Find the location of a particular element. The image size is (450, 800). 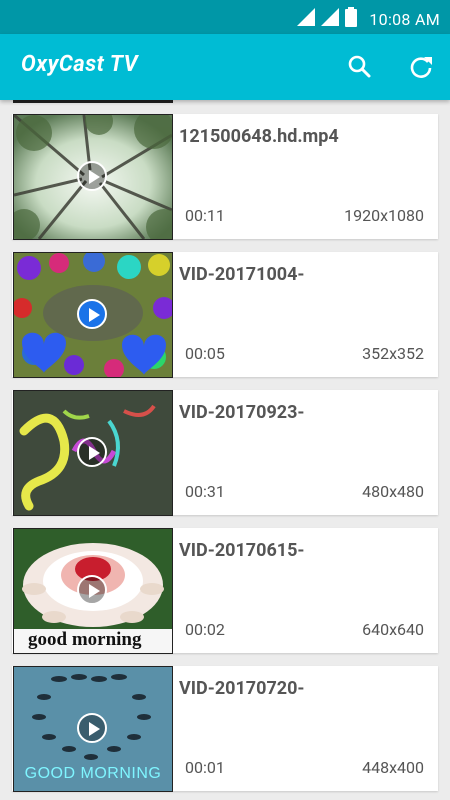

refresh-icon is located at coordinates (421, 67).